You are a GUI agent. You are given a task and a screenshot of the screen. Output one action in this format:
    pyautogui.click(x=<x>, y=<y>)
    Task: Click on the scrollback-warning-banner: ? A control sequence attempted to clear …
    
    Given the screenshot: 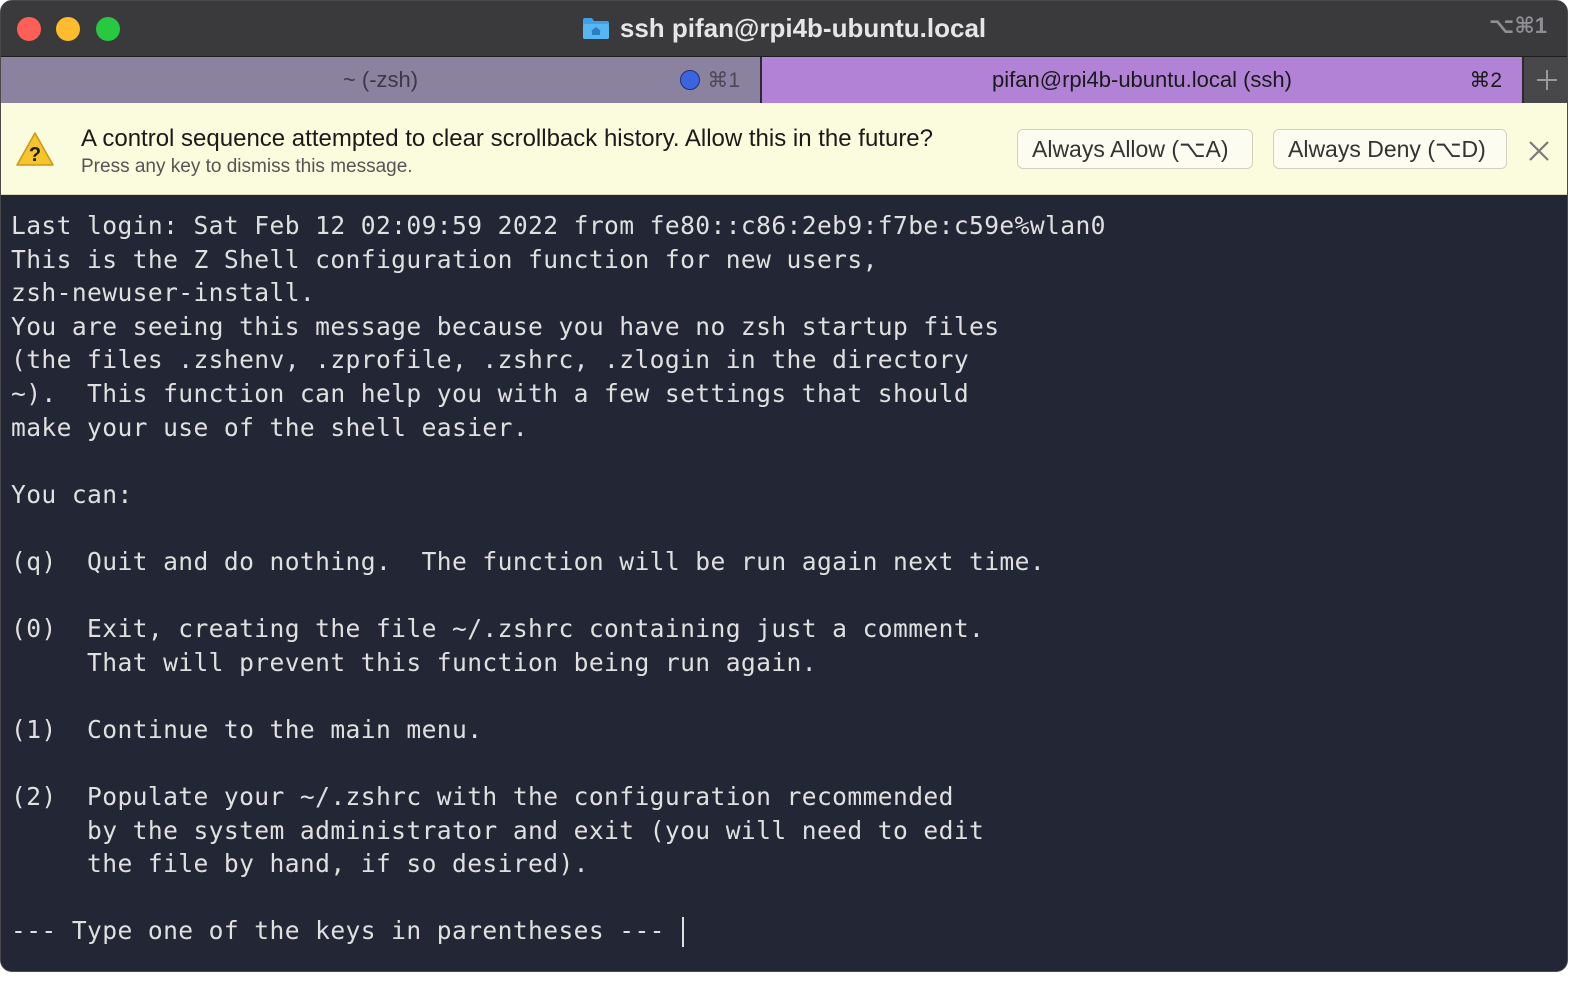 What is the action you would take?
    pyautogui.click(x=784, y=149)
    